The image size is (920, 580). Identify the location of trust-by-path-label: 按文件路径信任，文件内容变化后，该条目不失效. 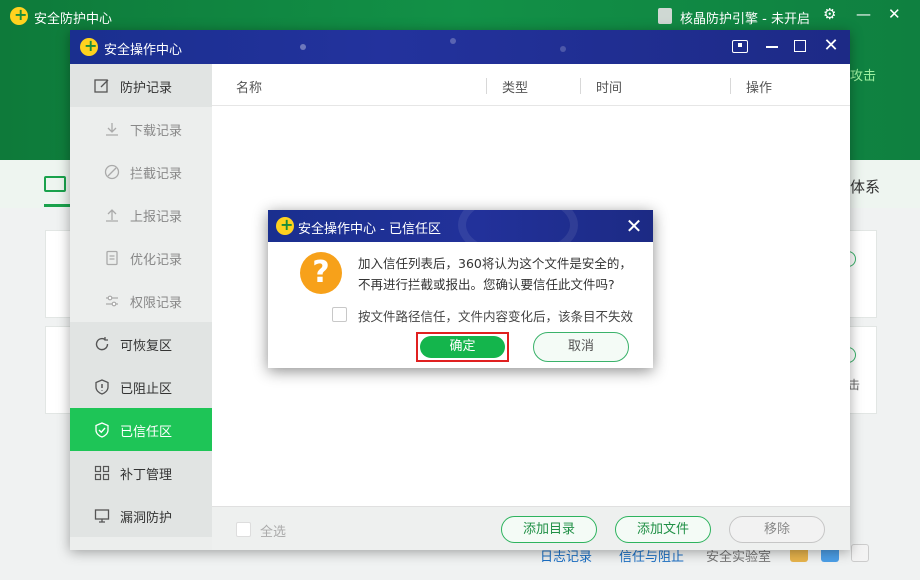
(496, 316).